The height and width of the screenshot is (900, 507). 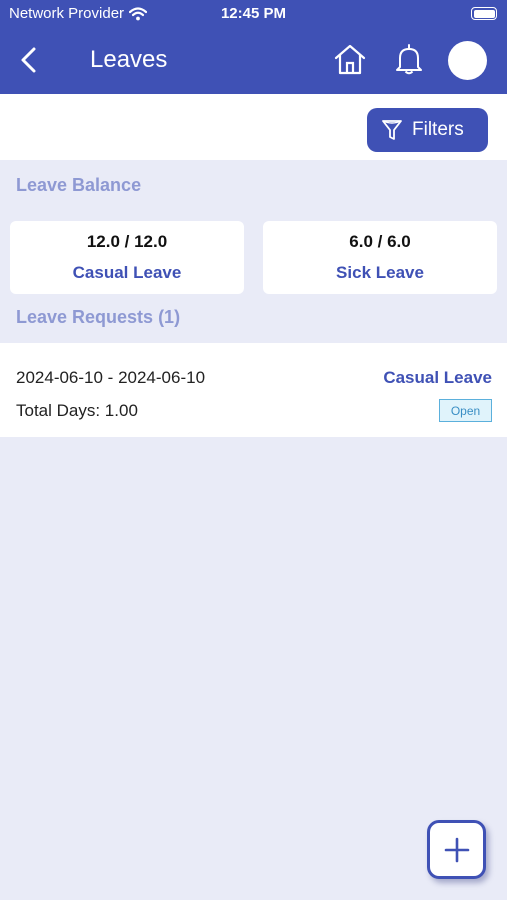 What do you see at coordinates (438, 129) in the screenshot?
I see `filters-label: Filters` at bounding box center [438, 129].